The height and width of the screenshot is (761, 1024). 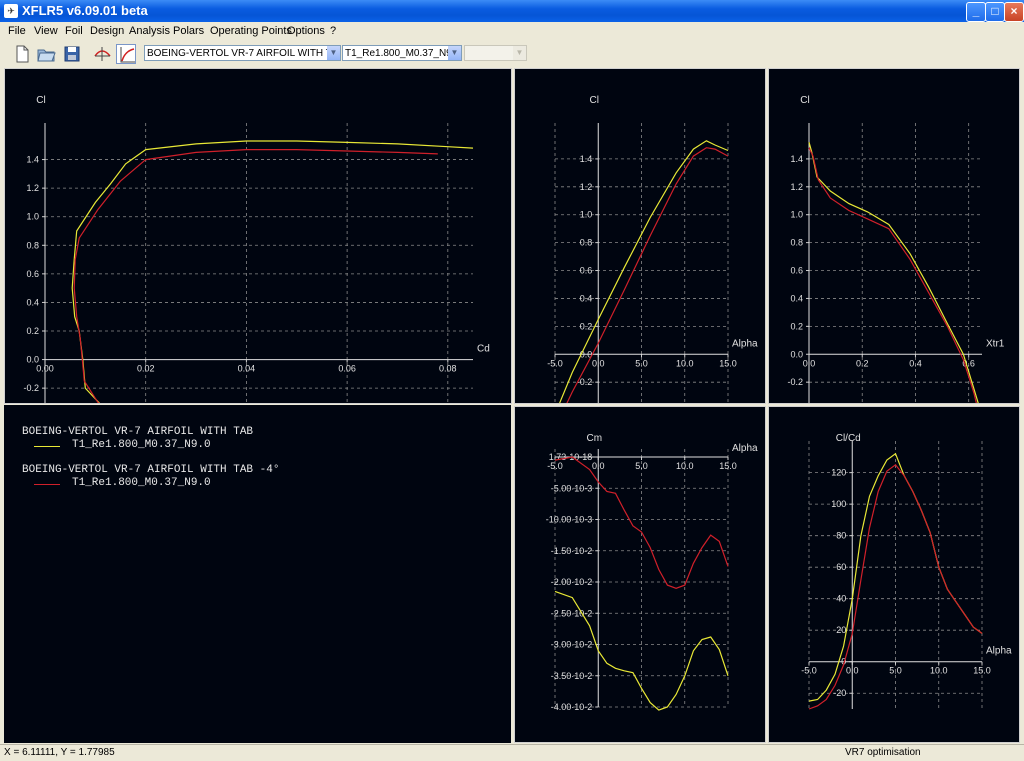 What do you see at coordinates (862, 363) in the screenshot?
I see `x-tick-label: 0.2` at bounding box center [862, 363].